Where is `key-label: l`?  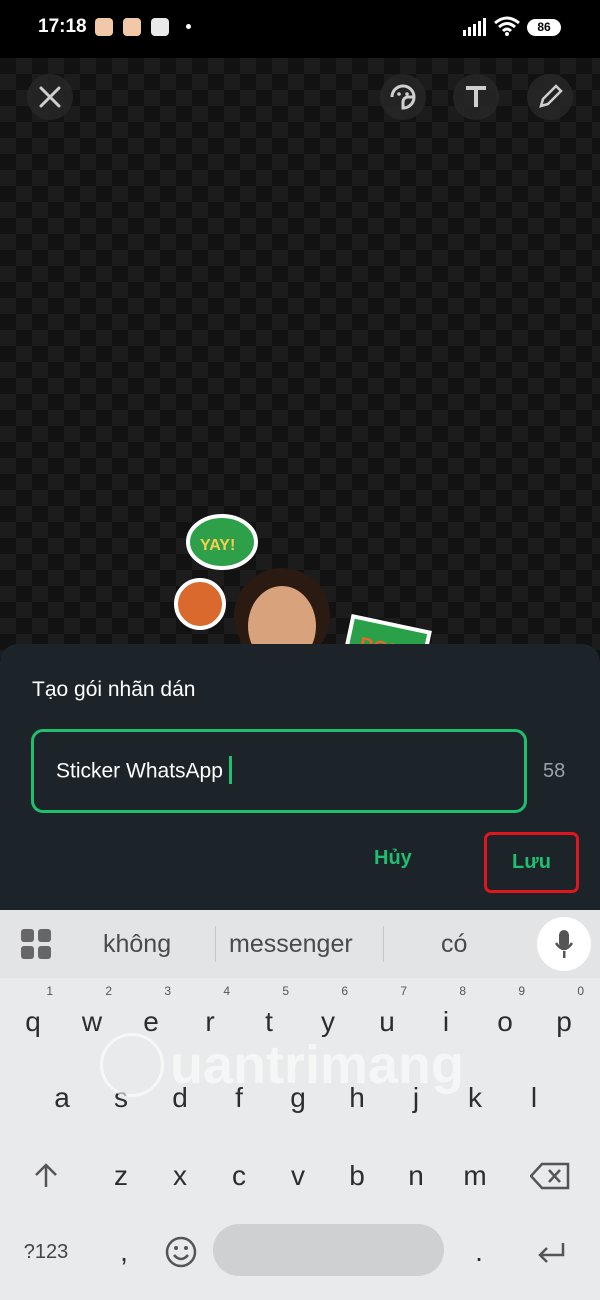
key-label: l is located at coordinates (534, 1097).